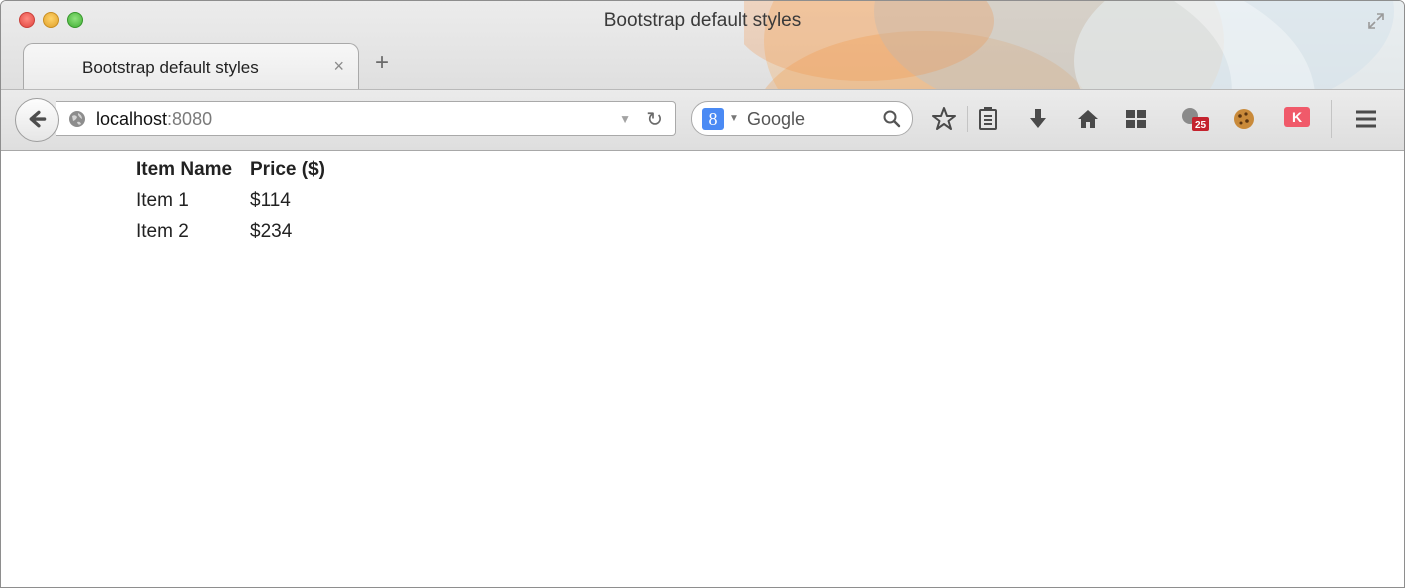  What do you see at coordinates (162, 231) in the screenshot?
I see `item-name-cell: Item 2` at bounding box center [162, 231].